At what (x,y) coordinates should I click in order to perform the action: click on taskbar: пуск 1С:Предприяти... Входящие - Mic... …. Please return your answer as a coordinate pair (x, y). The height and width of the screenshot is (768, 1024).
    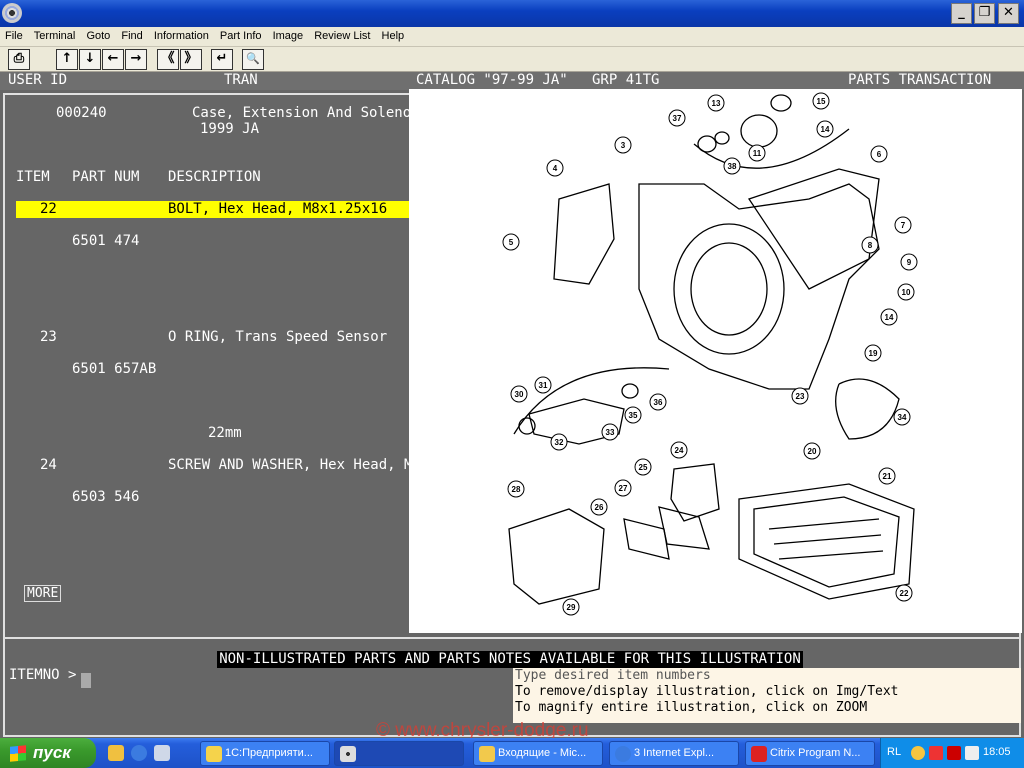
    Looking at the image, I should click on (512, 753).